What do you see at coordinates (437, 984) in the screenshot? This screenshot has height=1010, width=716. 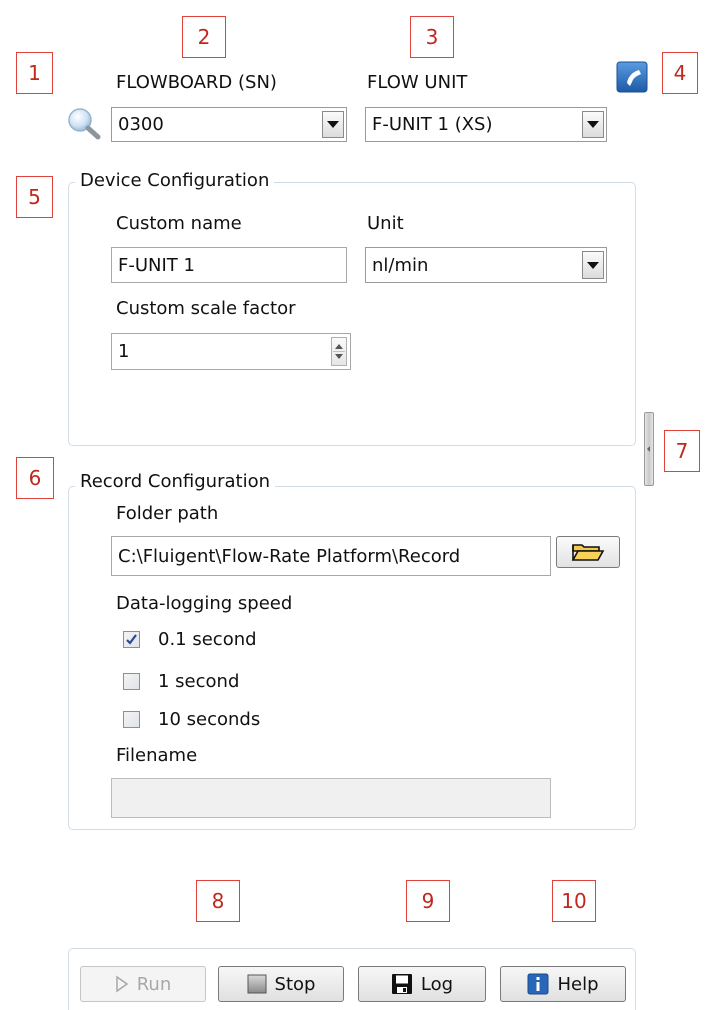 I see `log-label: Log` at bounding box center [437, 984].